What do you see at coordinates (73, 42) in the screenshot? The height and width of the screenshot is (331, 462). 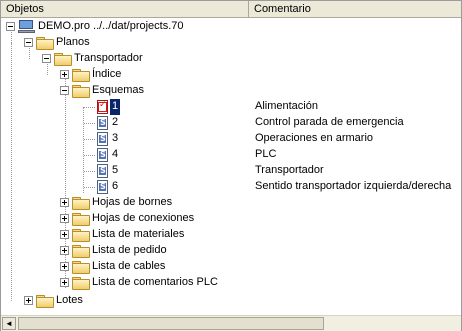 I see `tree-node-label: Planos` at bounding box center [73, 42].